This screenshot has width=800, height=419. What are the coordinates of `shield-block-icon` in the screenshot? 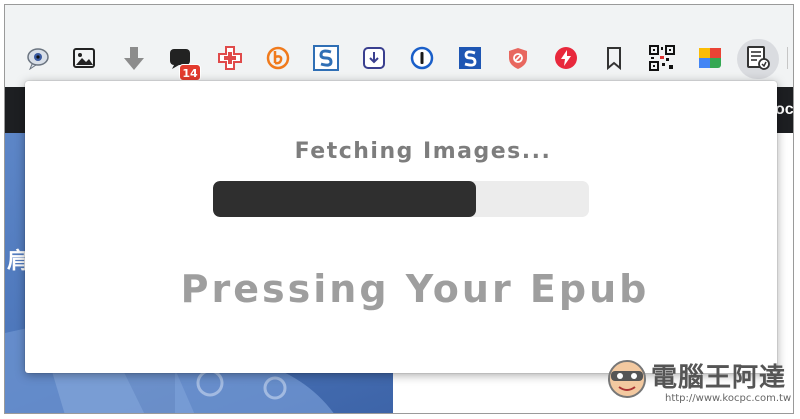 It's located at (518, 58).